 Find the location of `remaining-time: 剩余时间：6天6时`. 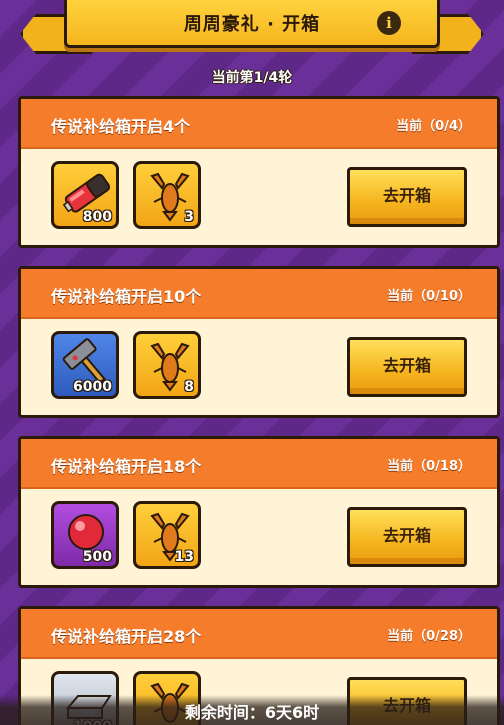

remaining-time: 剩余时间：6天6时 is located at coordinates (252, 710).